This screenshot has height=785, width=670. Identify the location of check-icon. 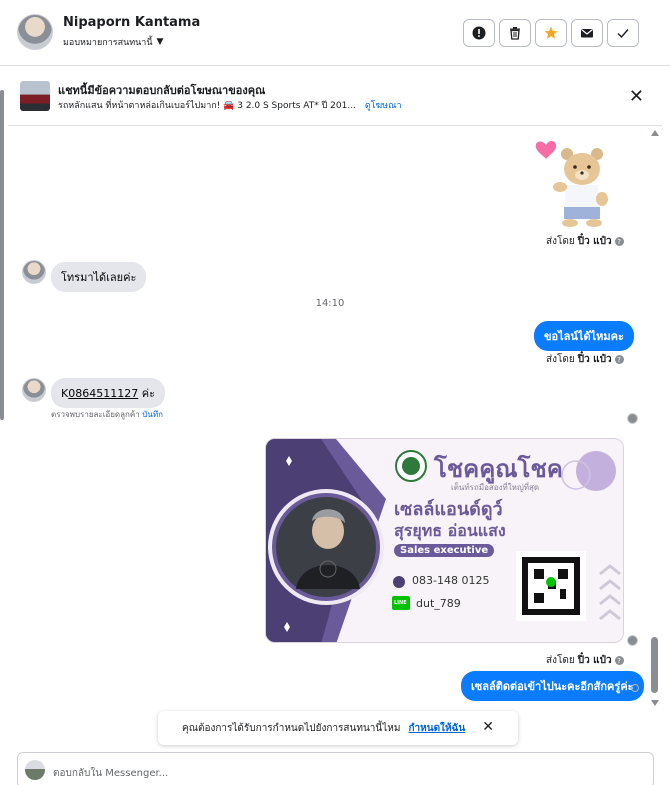
(623, 34).